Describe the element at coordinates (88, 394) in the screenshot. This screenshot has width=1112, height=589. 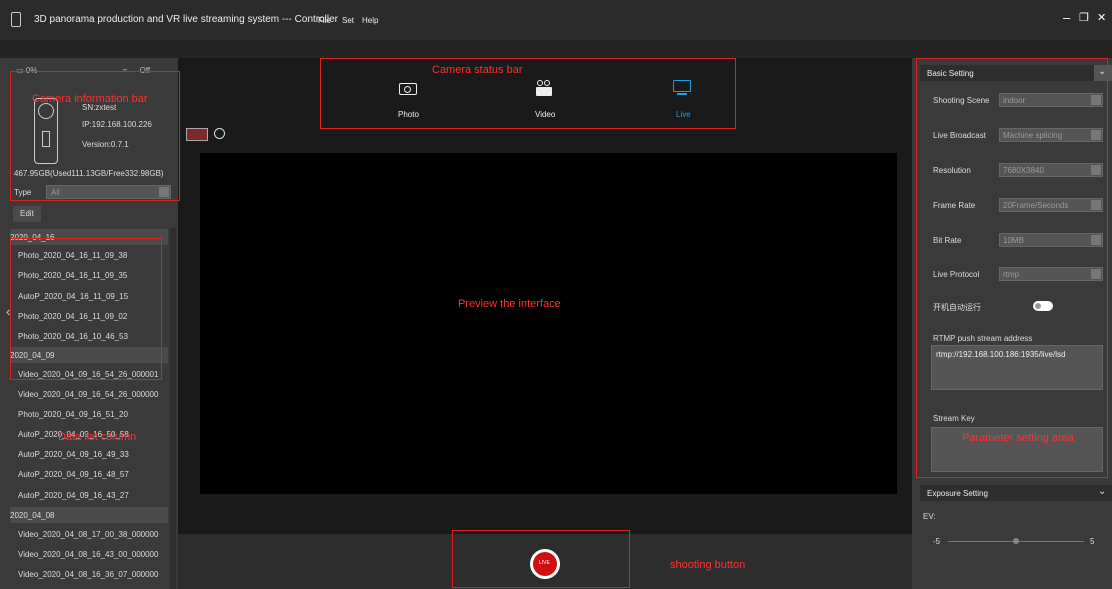
I see `list-item: Video_2020_04_09_16_54_26_000000` at that location.